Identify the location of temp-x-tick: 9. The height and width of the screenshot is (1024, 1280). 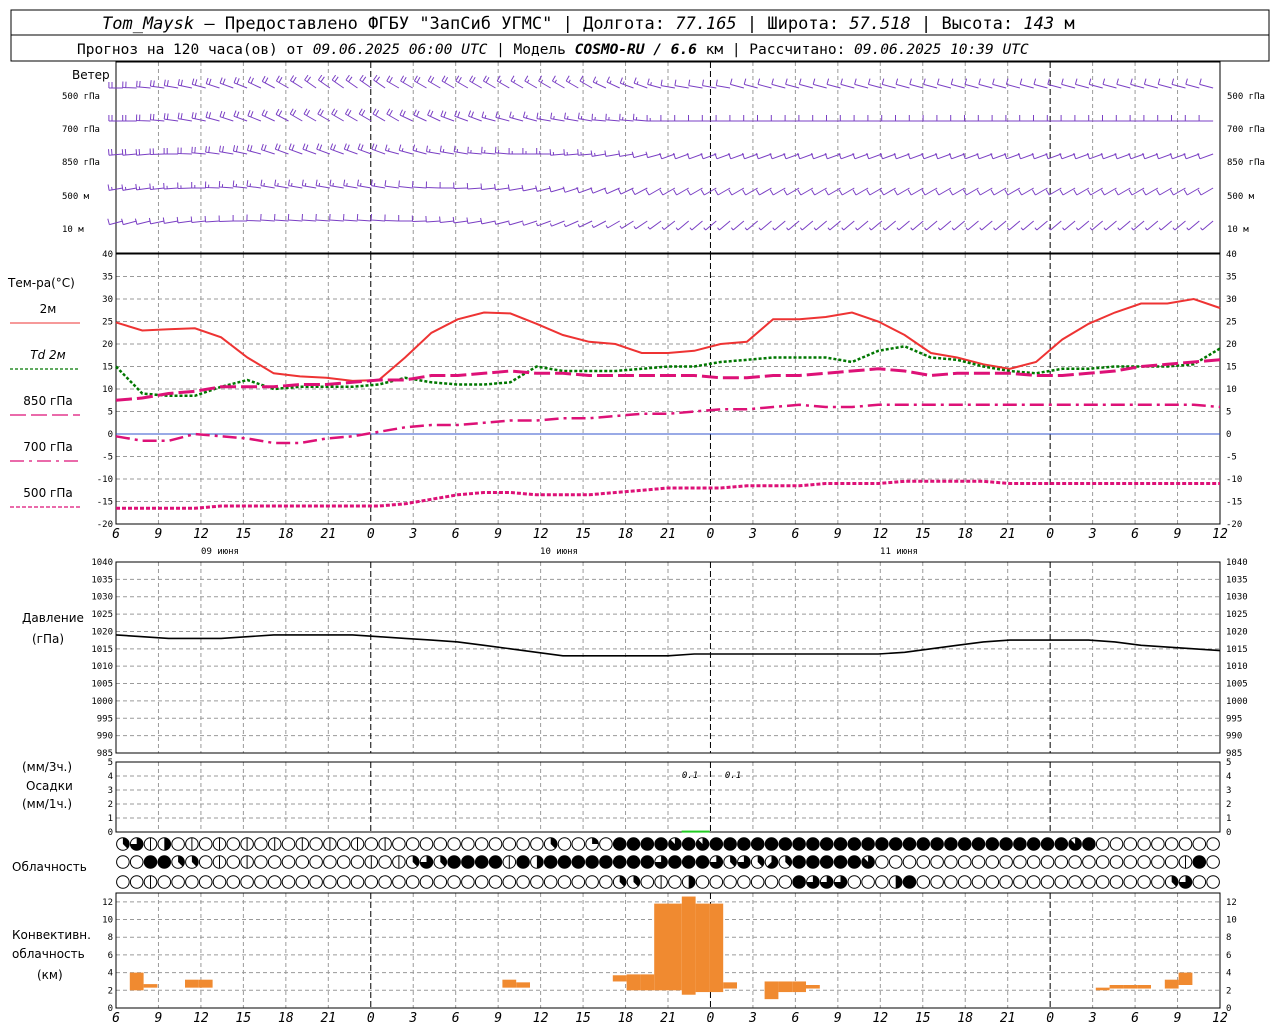
(498, 534).